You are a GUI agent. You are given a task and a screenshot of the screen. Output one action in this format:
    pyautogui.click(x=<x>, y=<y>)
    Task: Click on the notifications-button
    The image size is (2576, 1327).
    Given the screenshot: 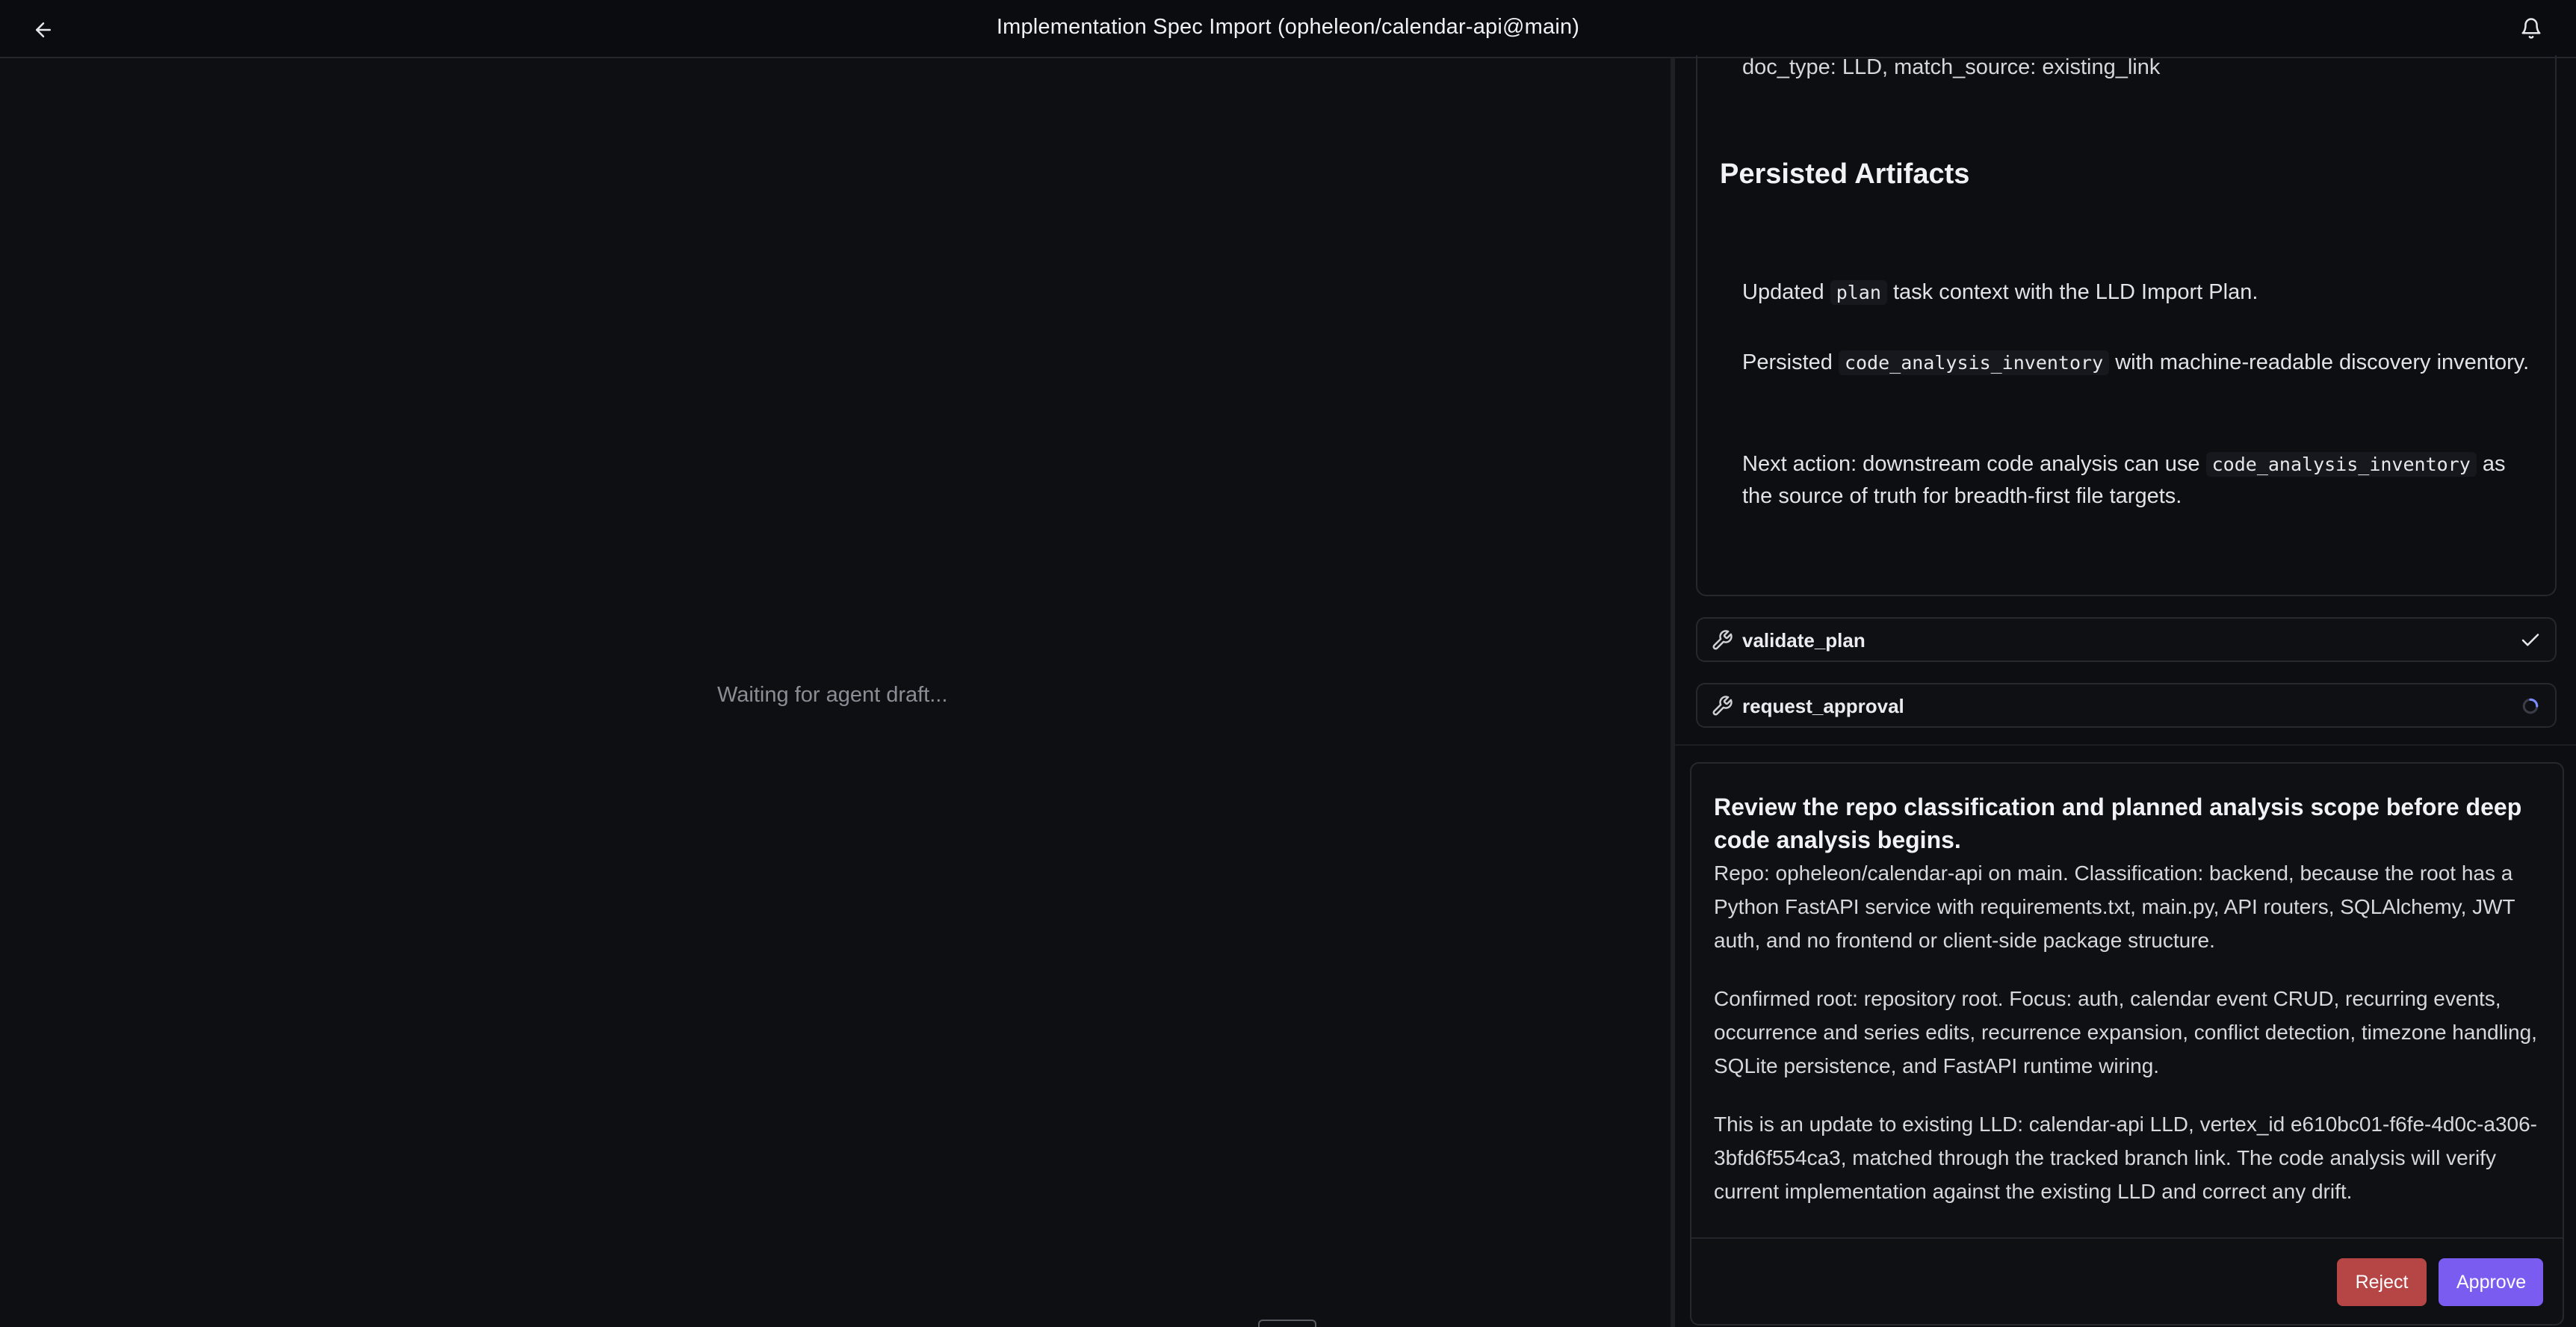 What is the action you would take?
    pyautogui.click(x=2531, y=28)
    